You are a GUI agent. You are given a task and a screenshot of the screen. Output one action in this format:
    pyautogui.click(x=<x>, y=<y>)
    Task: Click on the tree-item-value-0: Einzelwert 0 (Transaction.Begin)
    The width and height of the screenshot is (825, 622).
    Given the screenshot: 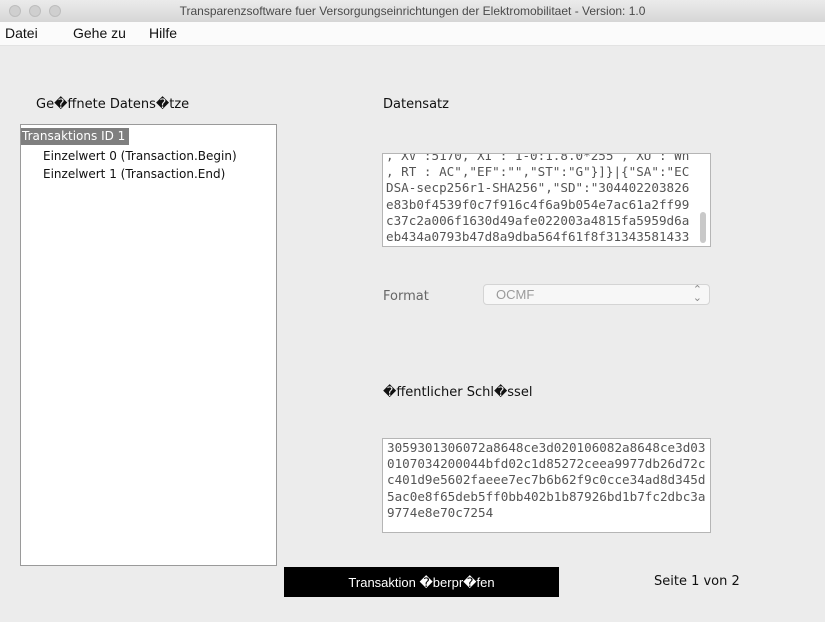 What is the action you would take?
    pyautogui.click(x=140, y=156)
    